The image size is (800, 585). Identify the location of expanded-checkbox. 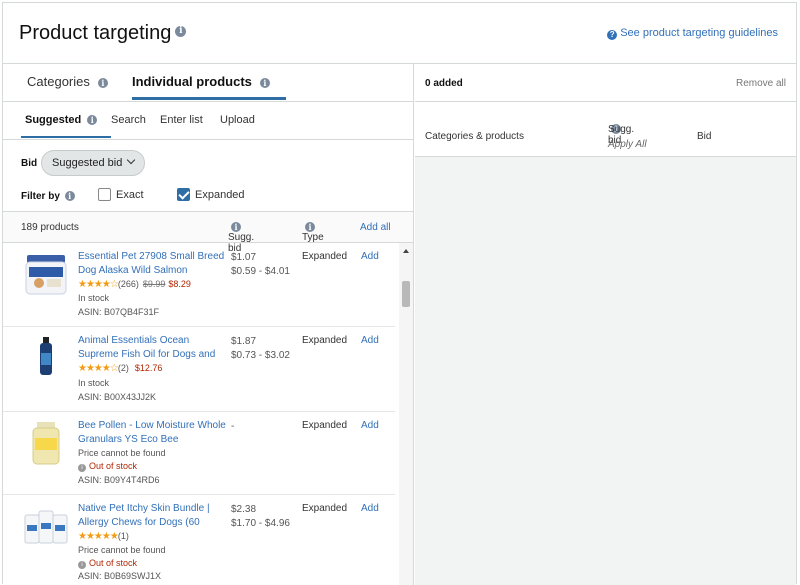
(183, 194).